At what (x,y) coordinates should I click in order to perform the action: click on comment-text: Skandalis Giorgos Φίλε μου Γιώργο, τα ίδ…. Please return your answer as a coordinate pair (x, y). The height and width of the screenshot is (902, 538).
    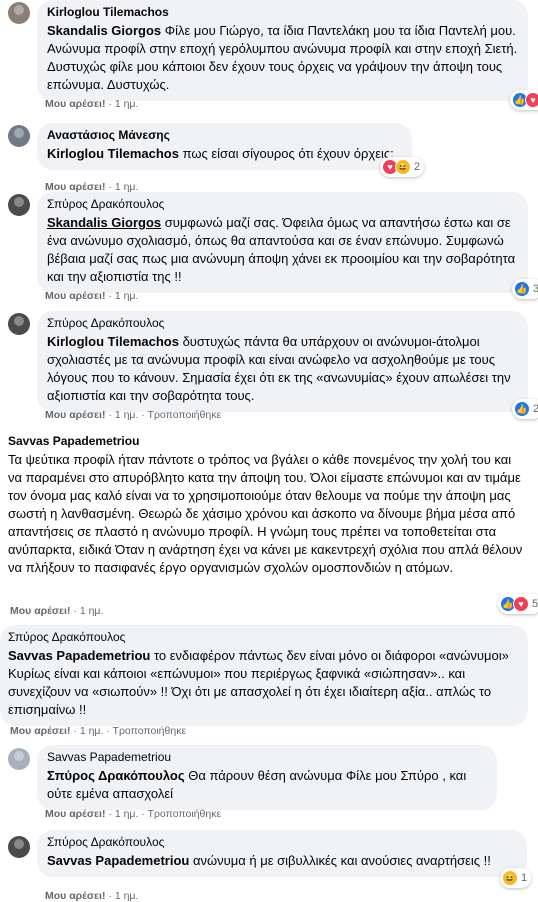
    Looking at the image, I should click on (282, 57).